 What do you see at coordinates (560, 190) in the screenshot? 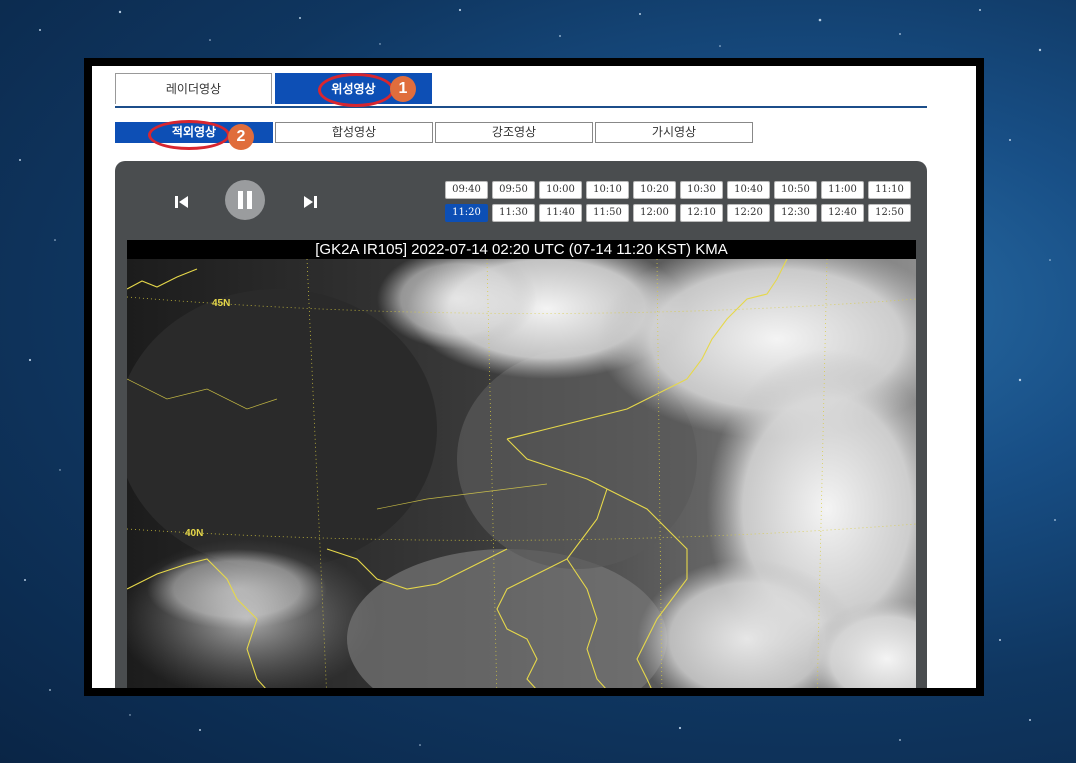
I see `time-button: 10:00` at bounding box center [560, 190].